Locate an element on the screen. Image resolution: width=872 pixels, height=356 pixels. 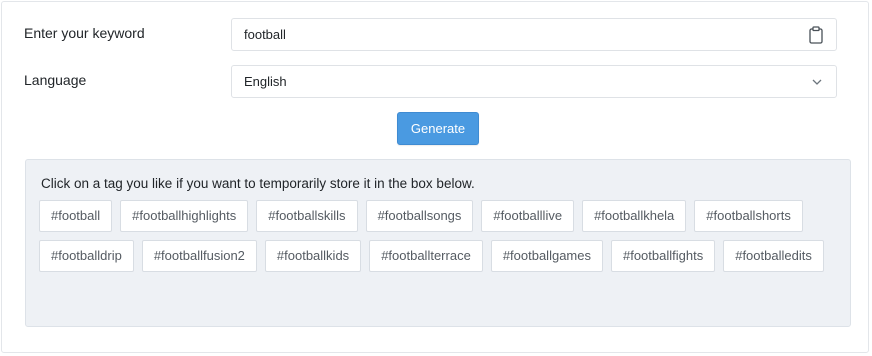
generate-button: Generate is located at coordinates (438, 128).